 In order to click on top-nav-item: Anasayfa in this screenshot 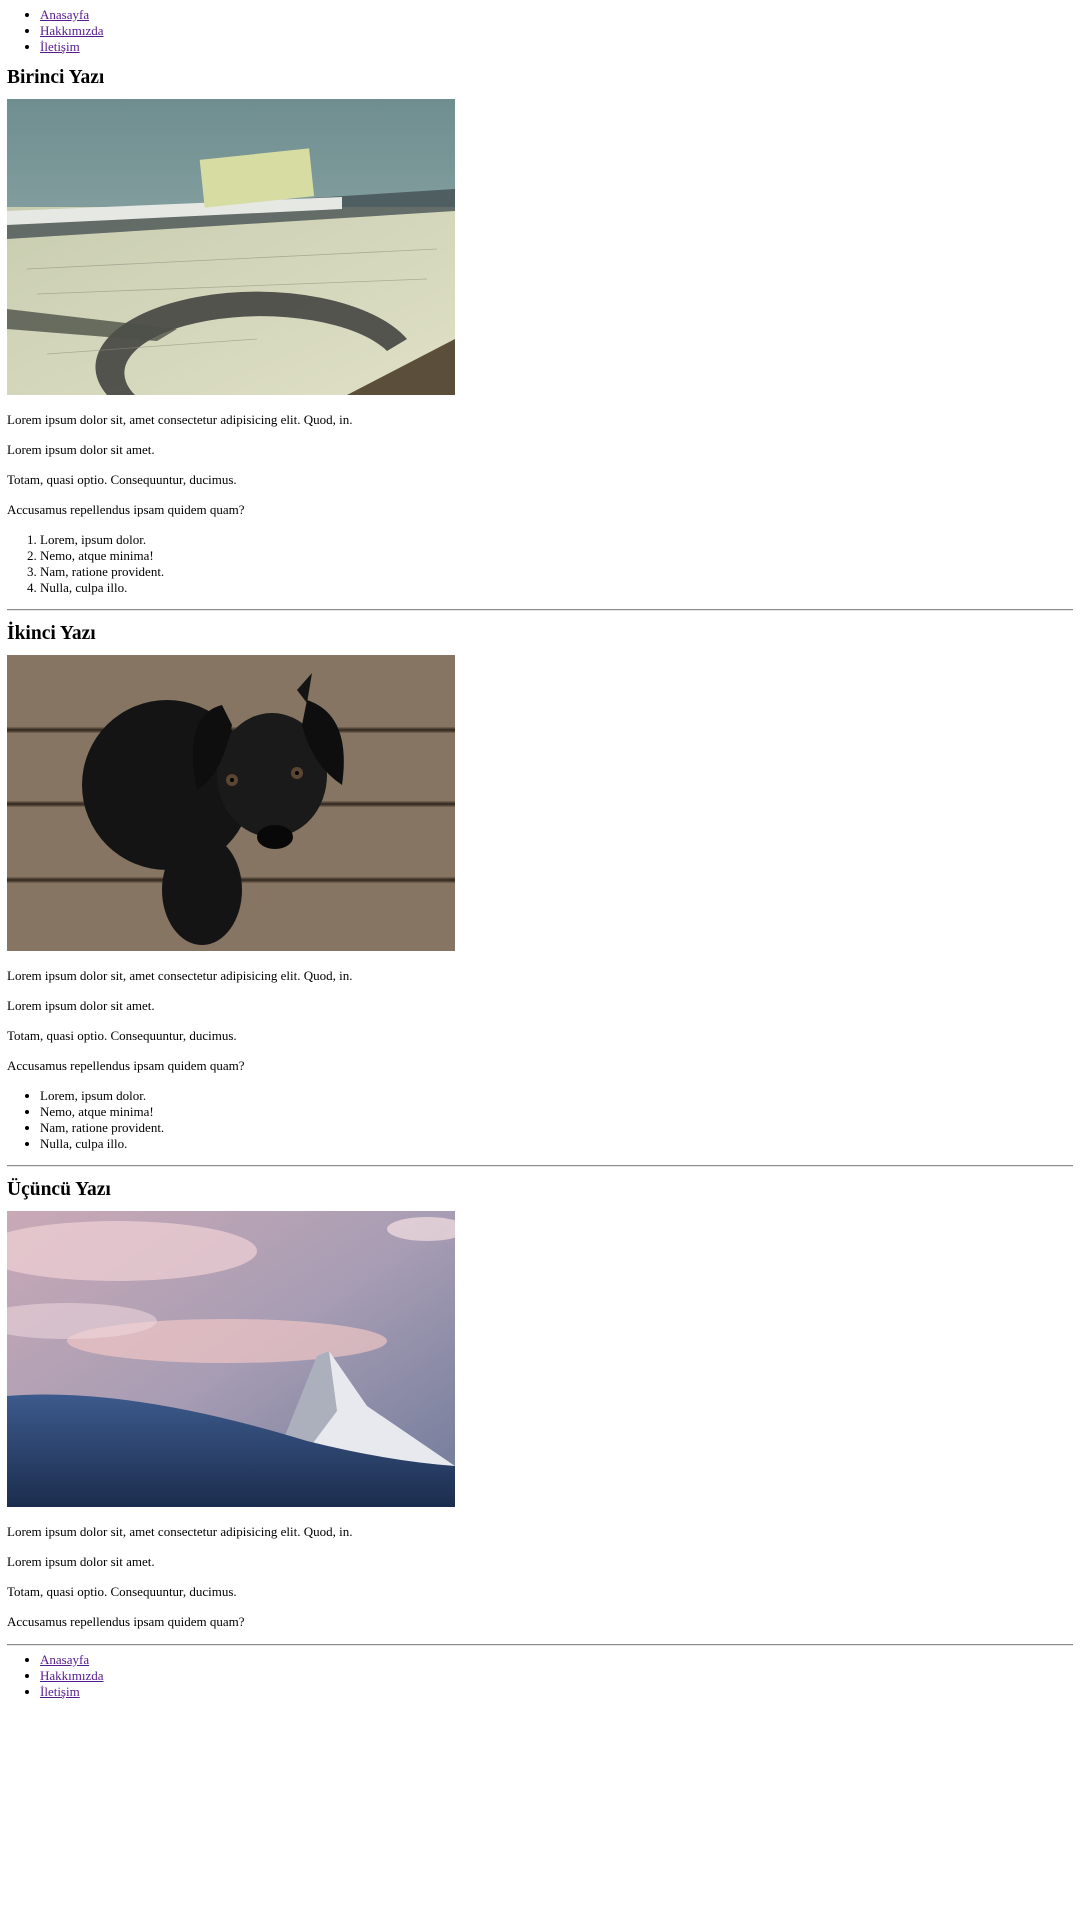, I will do `click(556, 15)`.